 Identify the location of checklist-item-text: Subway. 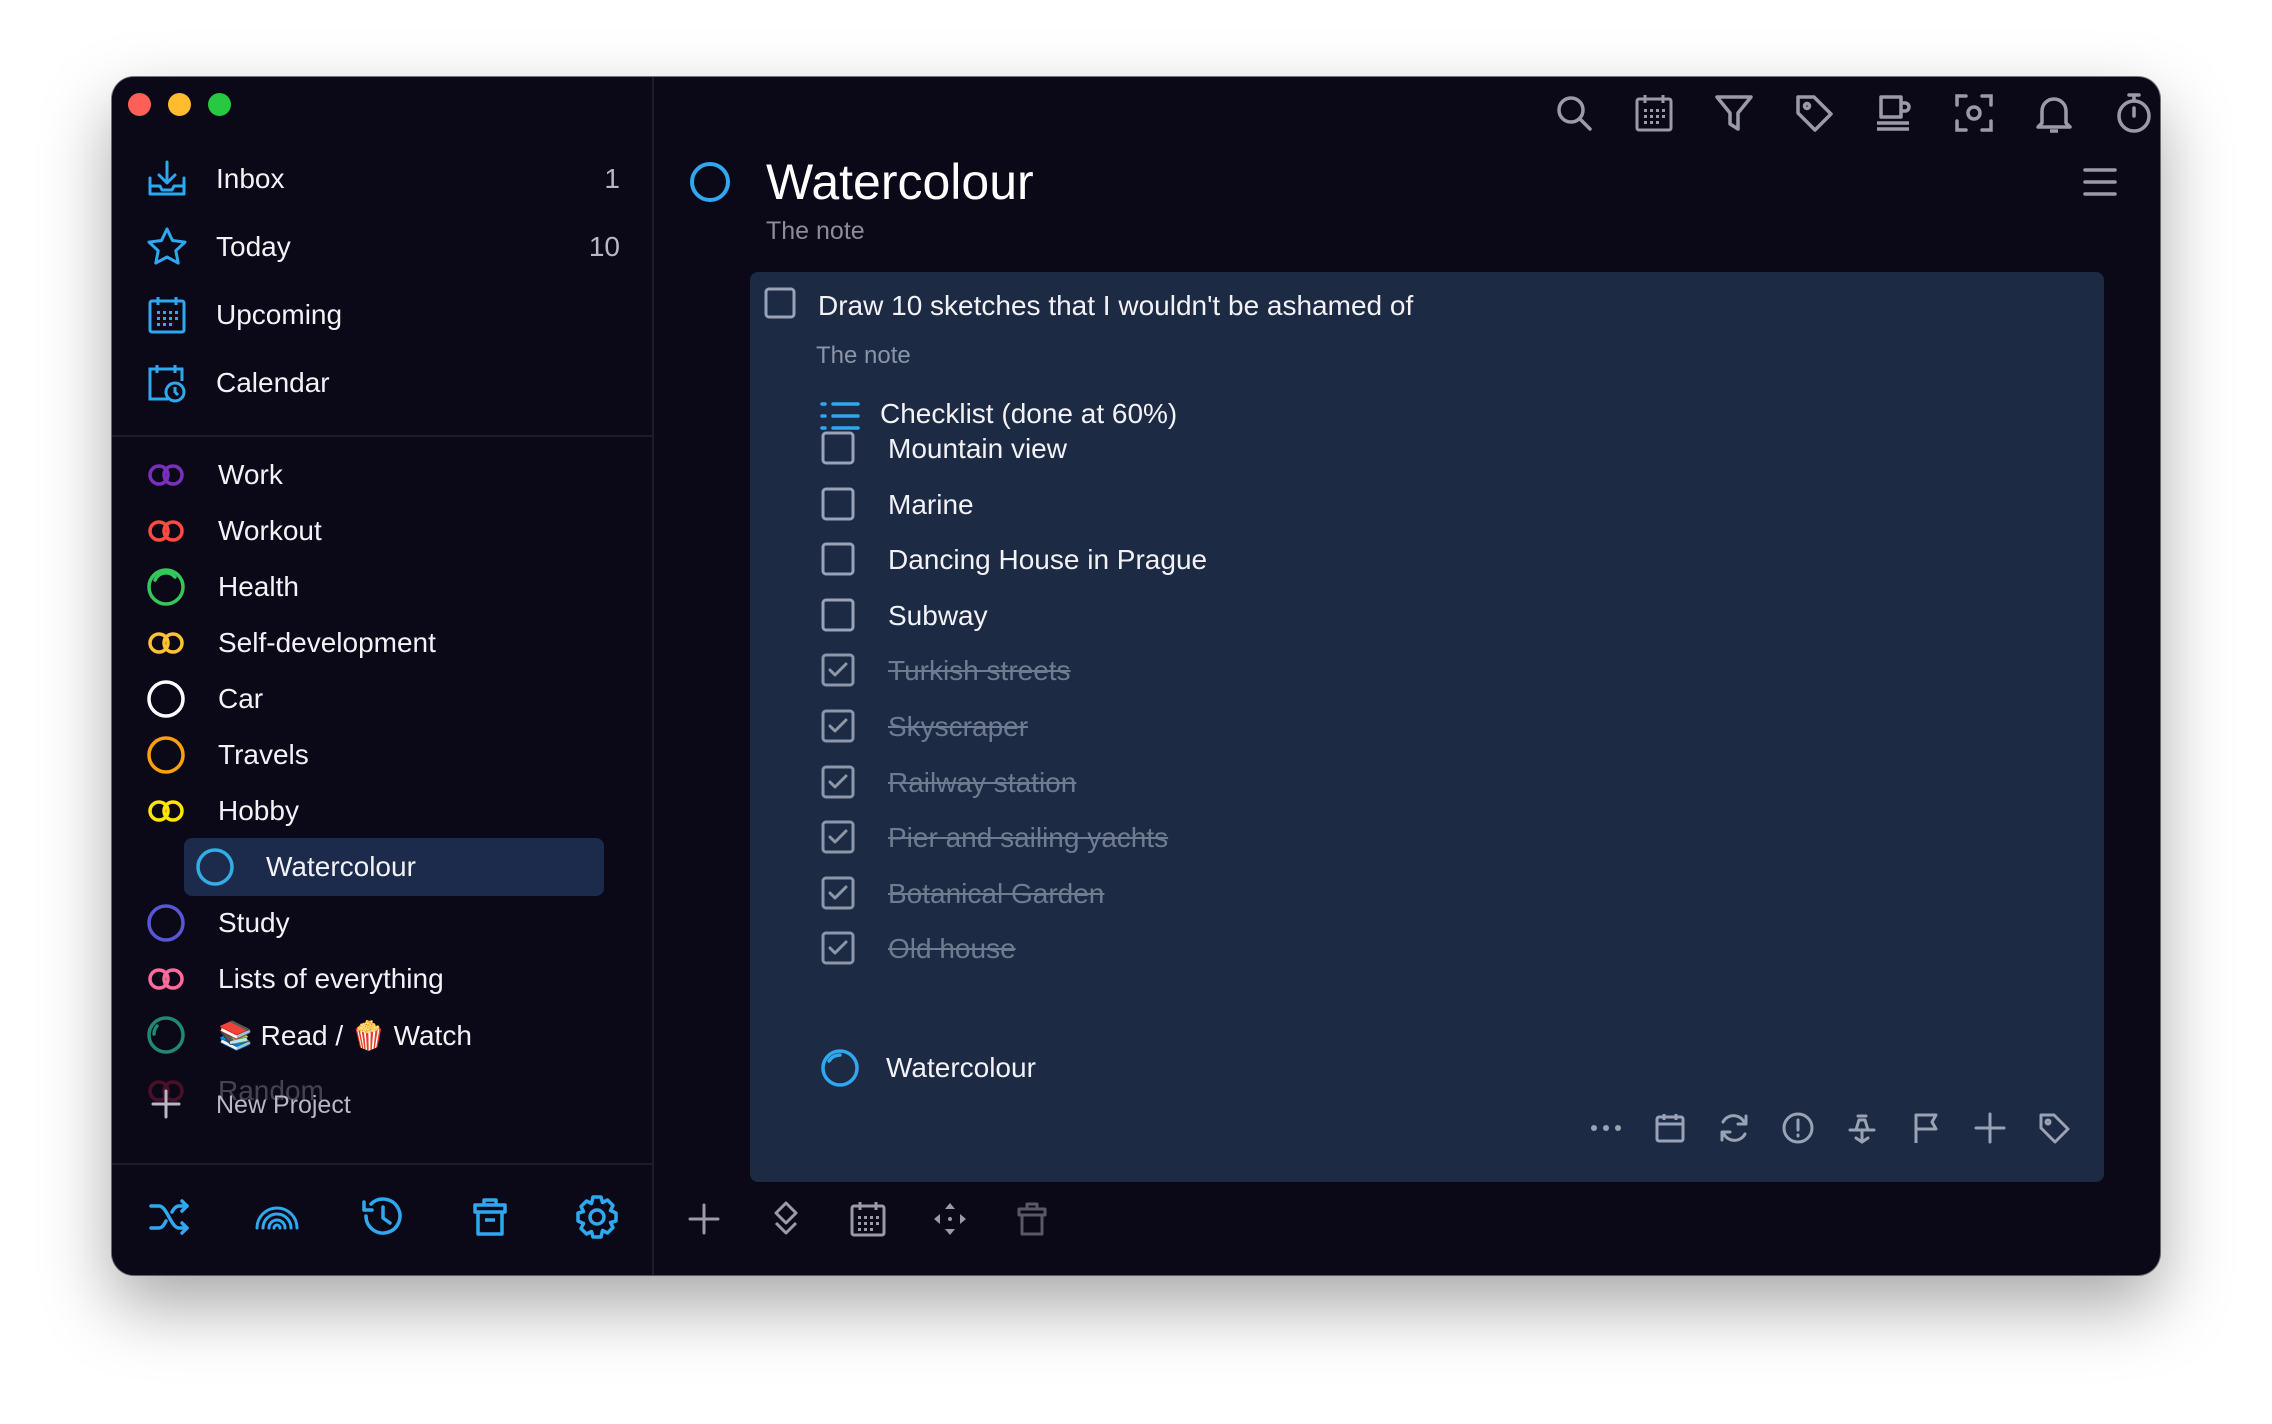
(938, 615).